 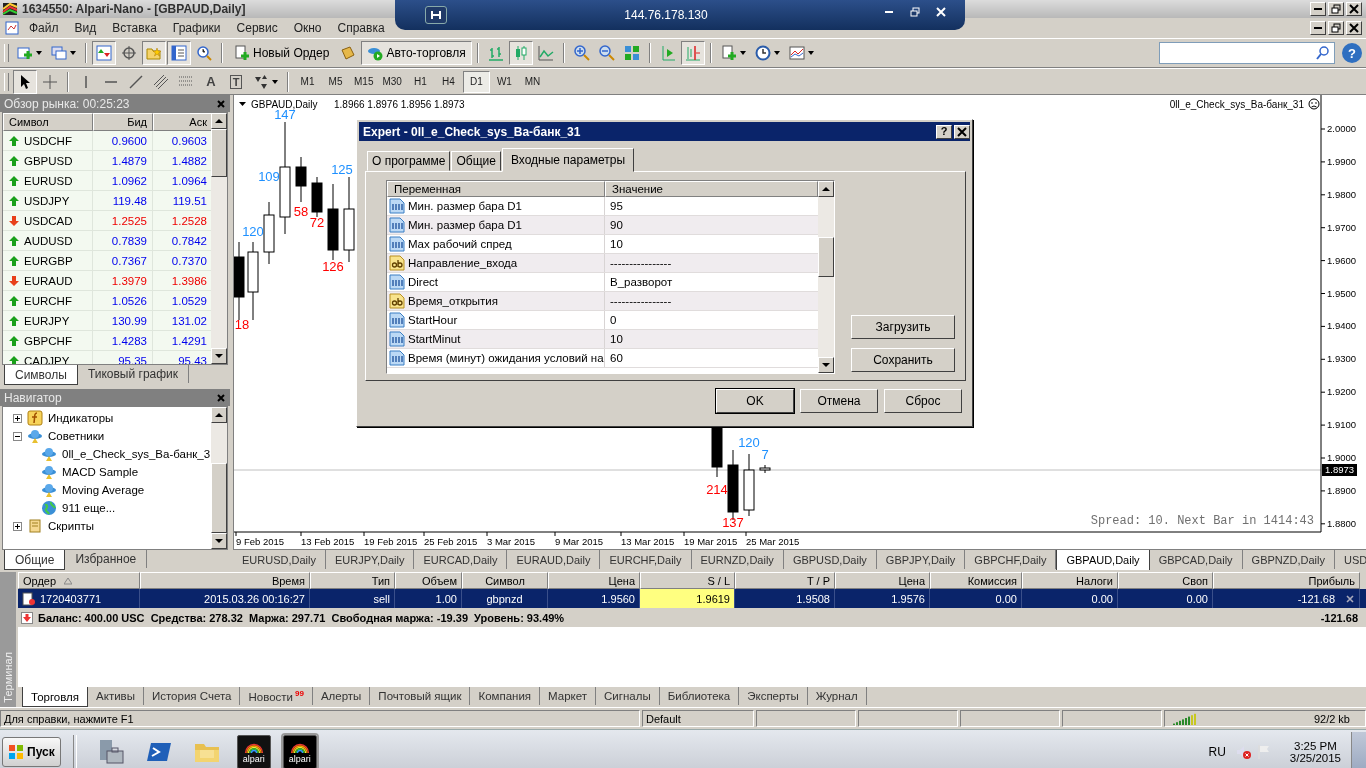 What do you see at coordinates (1288, 559) in the screenshot?
I see `chart-tab: GBPNZD,Daily` at bounding box center [1288, 559].